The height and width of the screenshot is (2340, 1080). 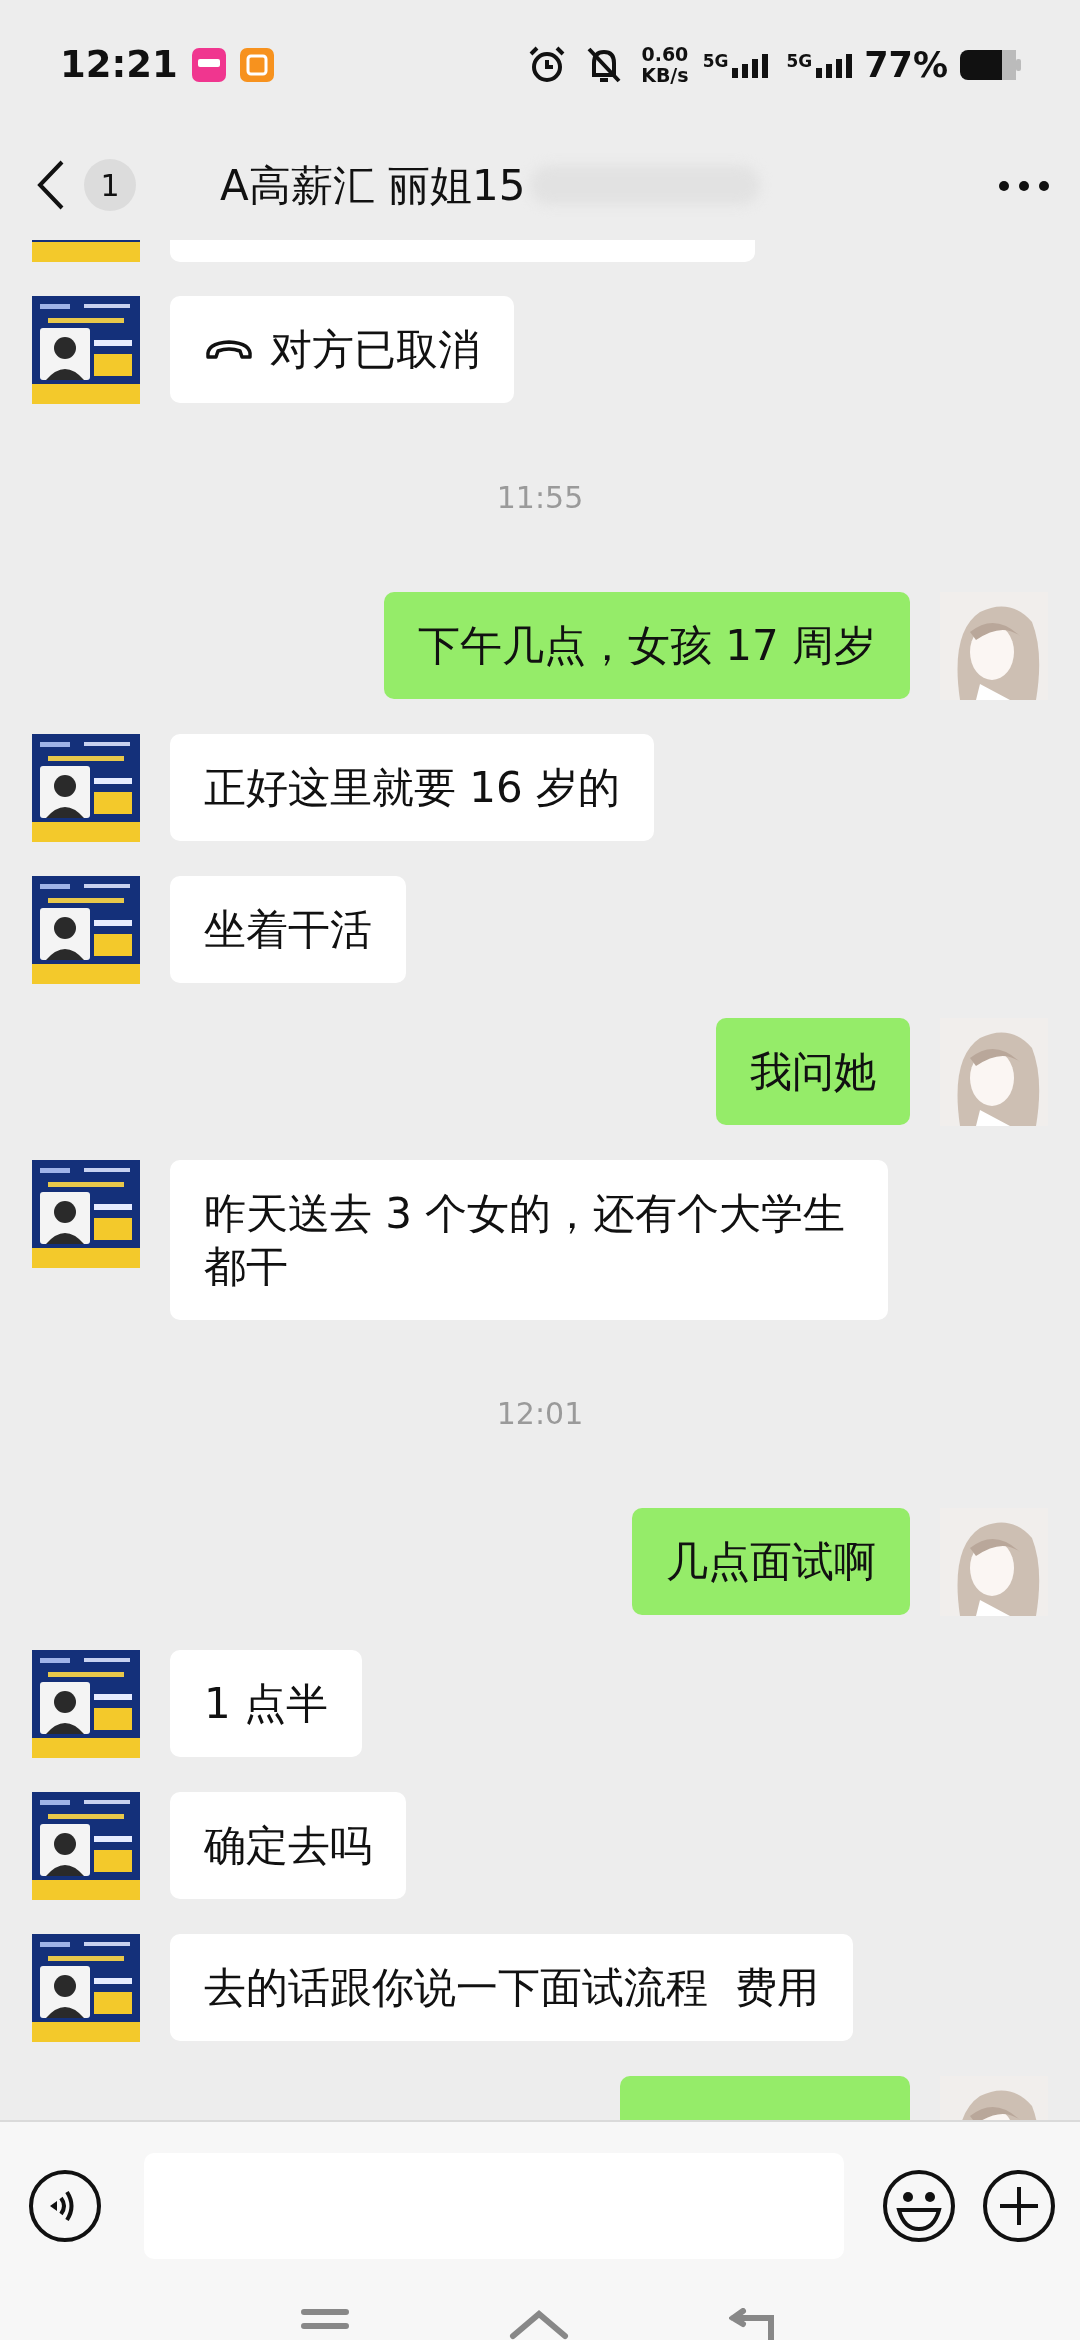 I want to click on network-speed: 0.60, so click(x=665, y=54).